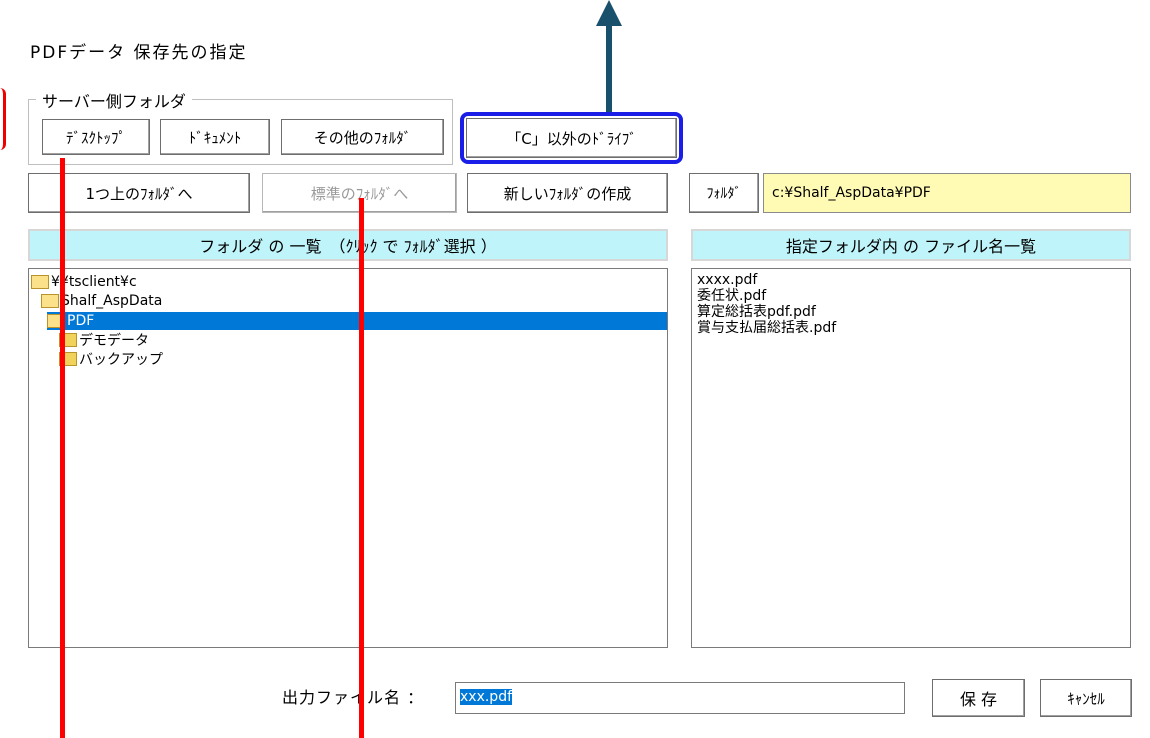  What do you see at coordinates (731, 296) in the screenshot?
I see `file-list-item: 委任状.pdf` at bounding box center [731, 296].